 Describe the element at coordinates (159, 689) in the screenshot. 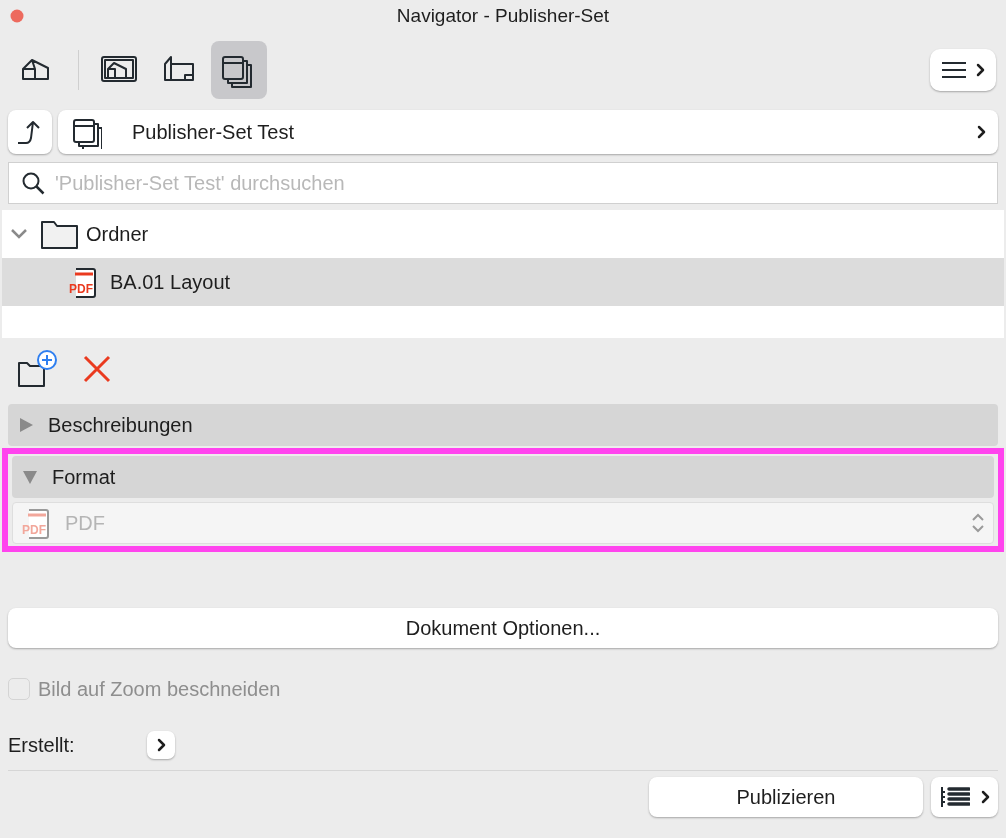

I see `checkbox-label: Bild auf Zoom beschneiden` at that location.